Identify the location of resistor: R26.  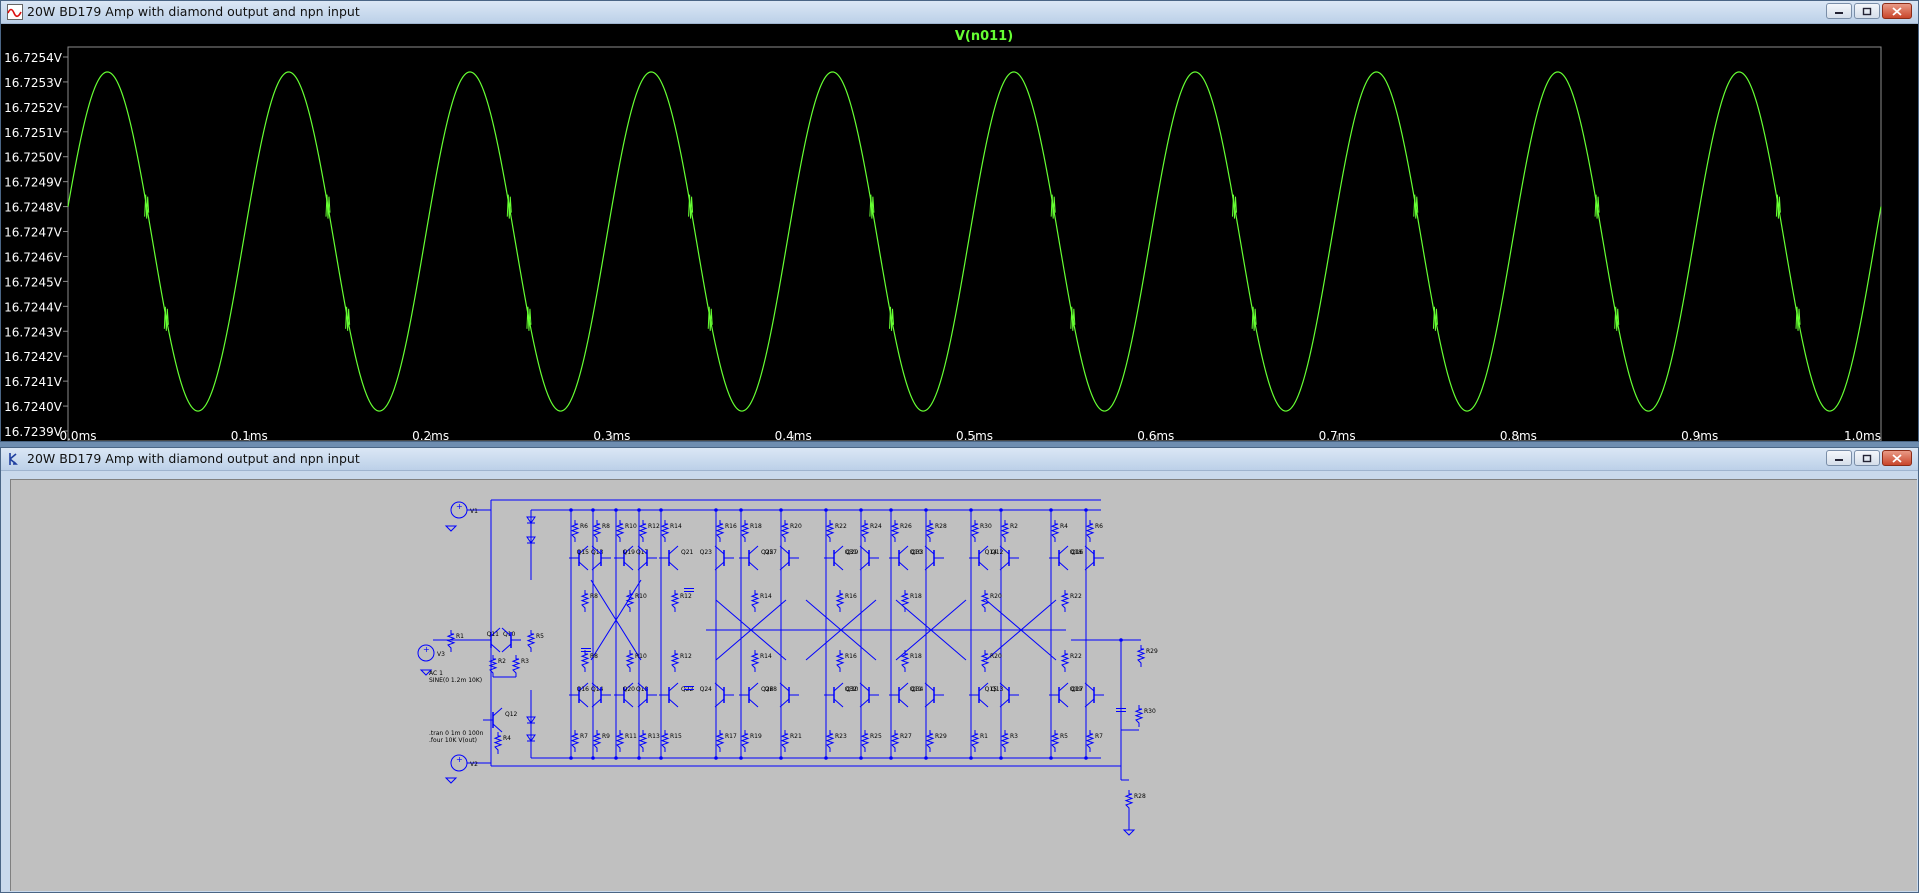
(901, 531).